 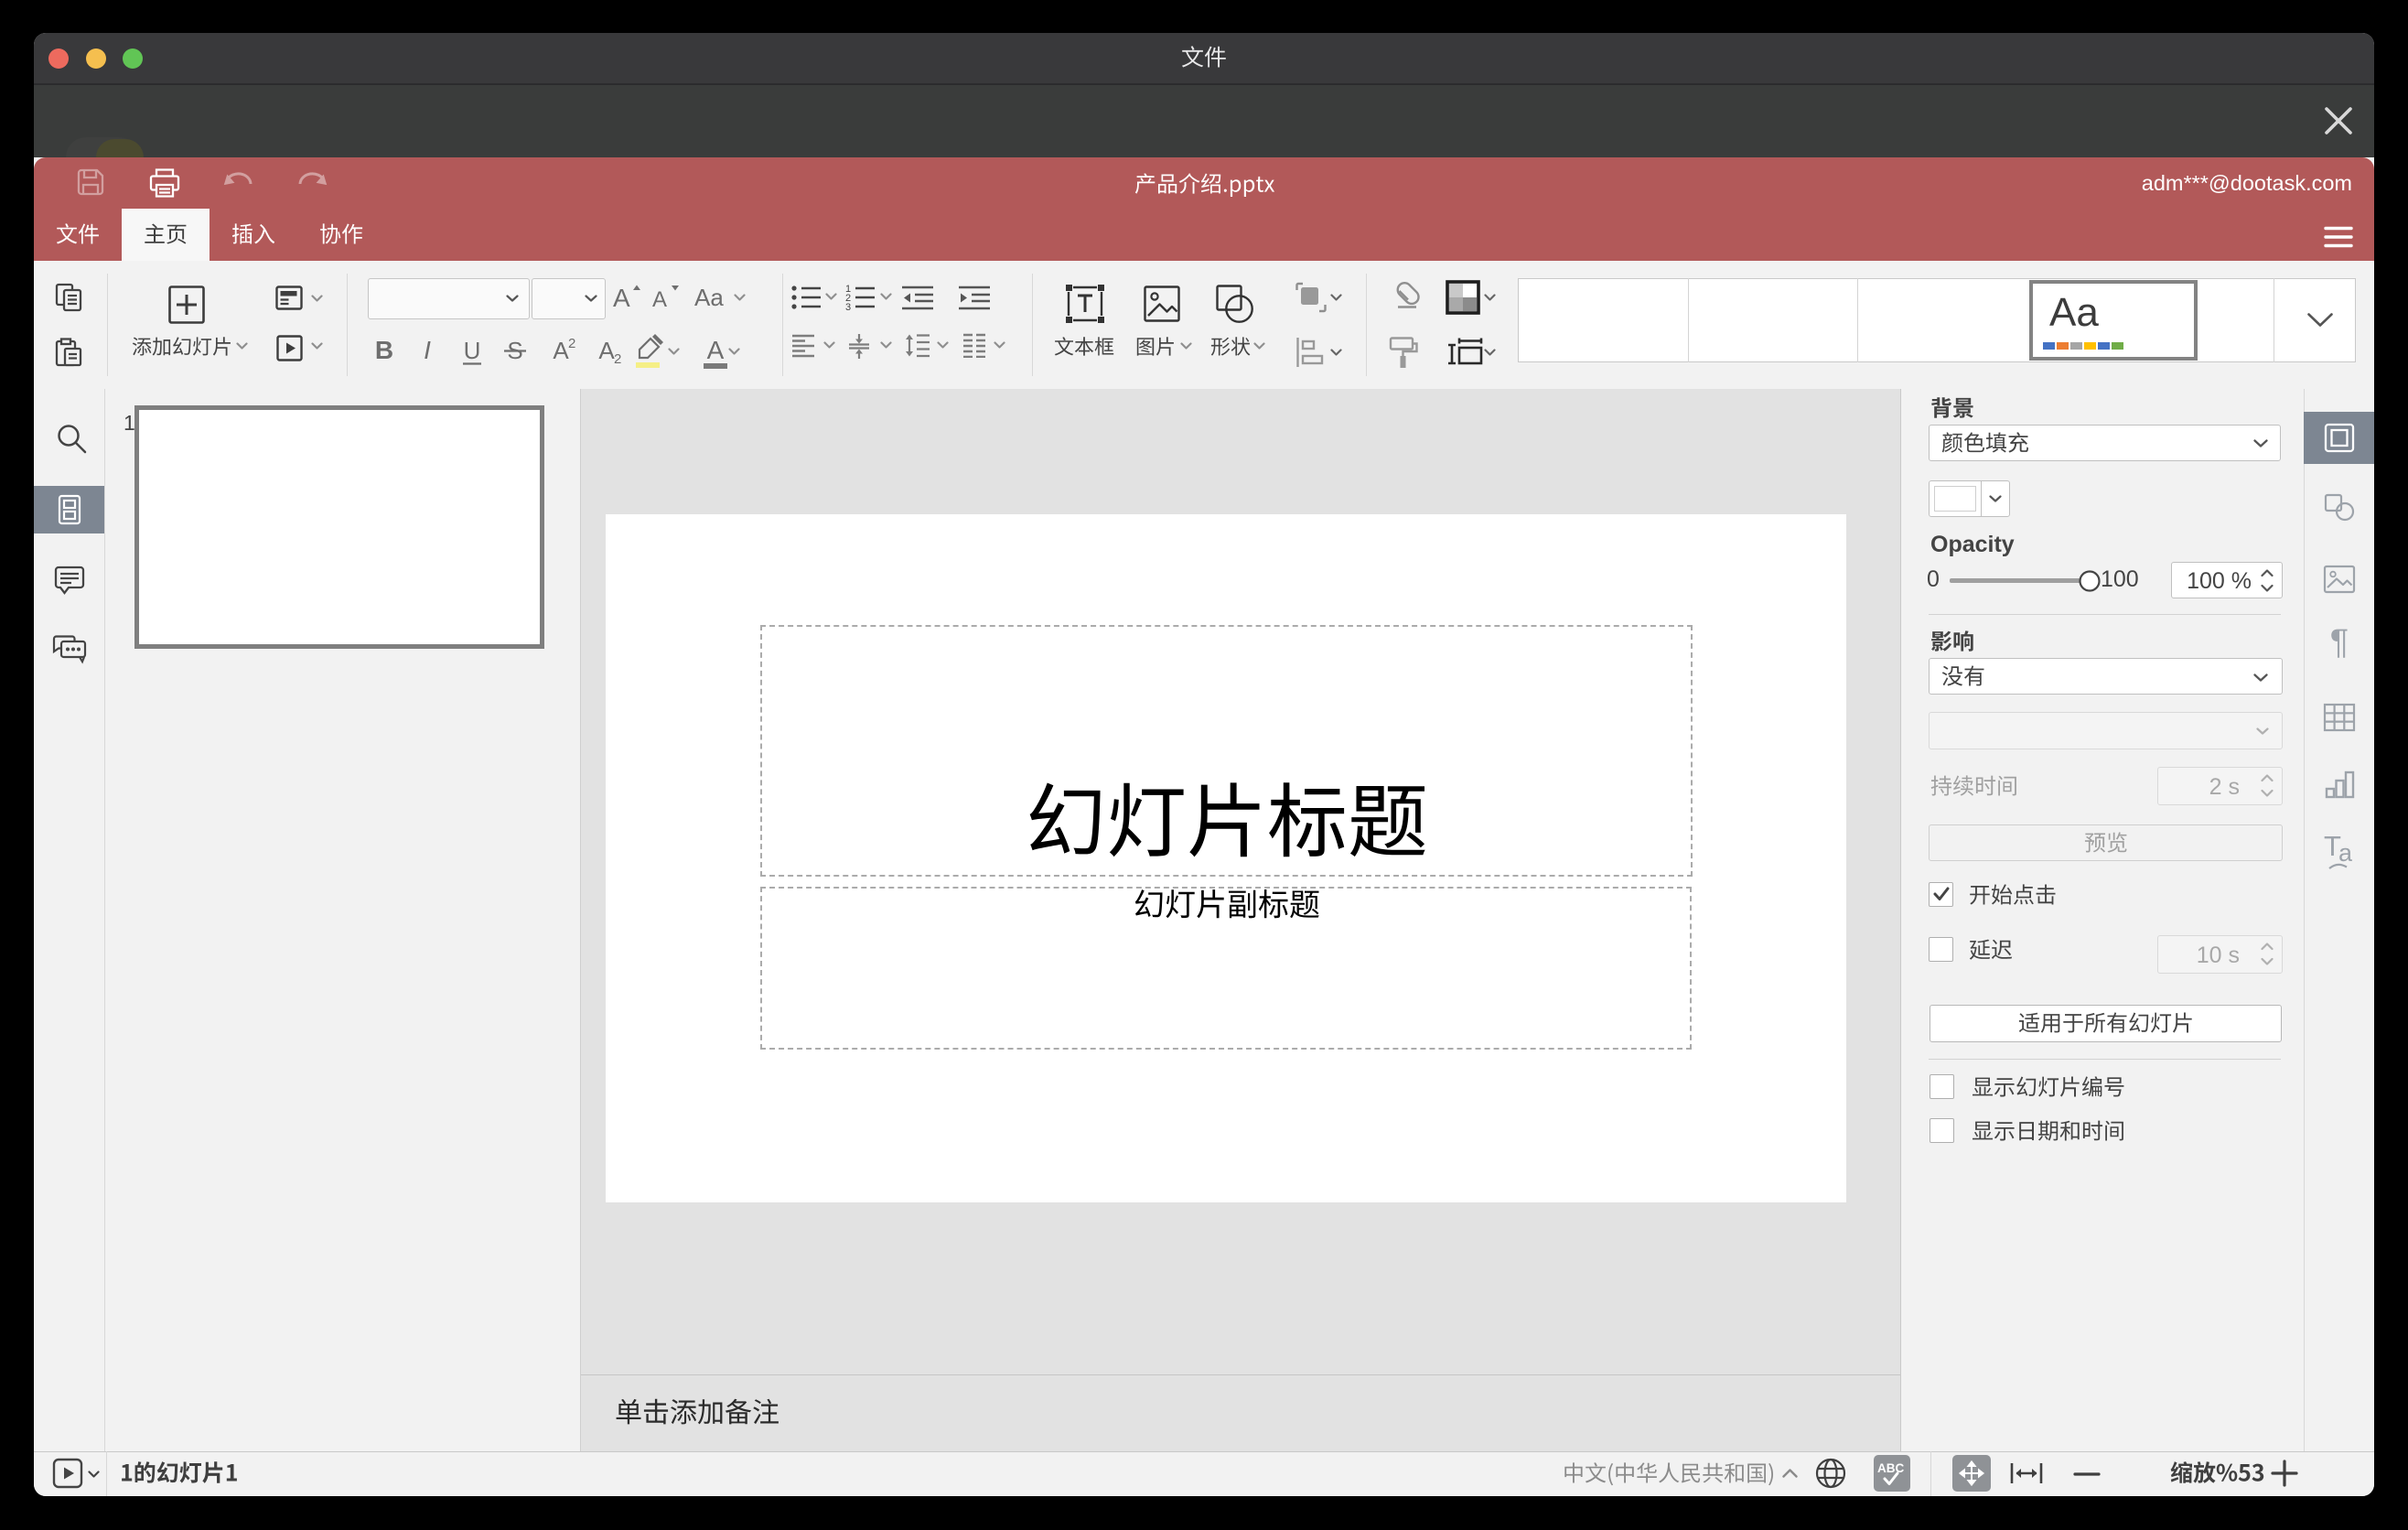 I want to click on svg-text: B, so click(x=384, y=350).